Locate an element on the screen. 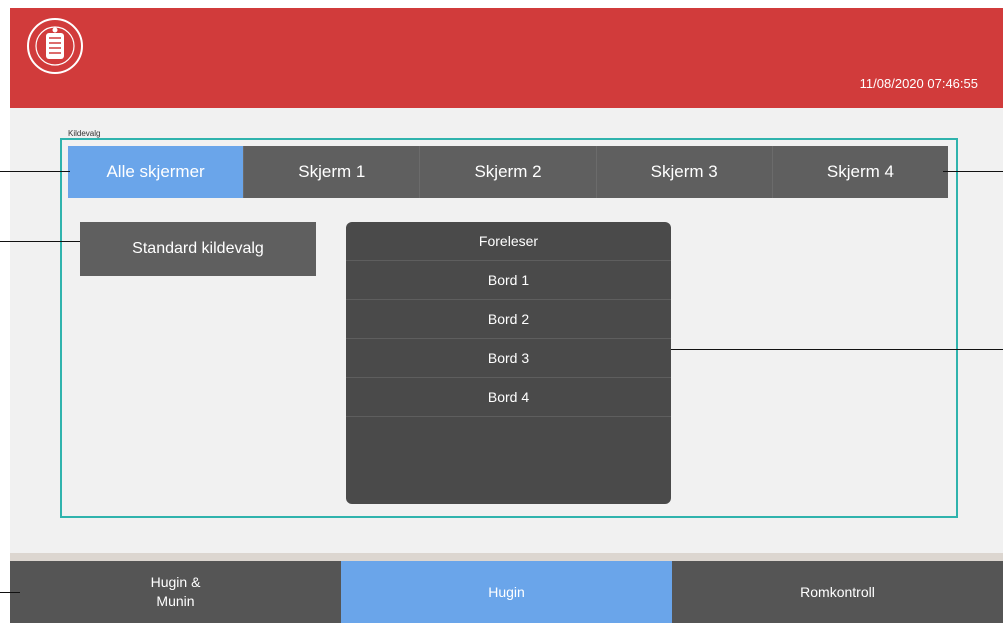  tab-all-screens: Alle skjermer is located at coordinates (156, 172).